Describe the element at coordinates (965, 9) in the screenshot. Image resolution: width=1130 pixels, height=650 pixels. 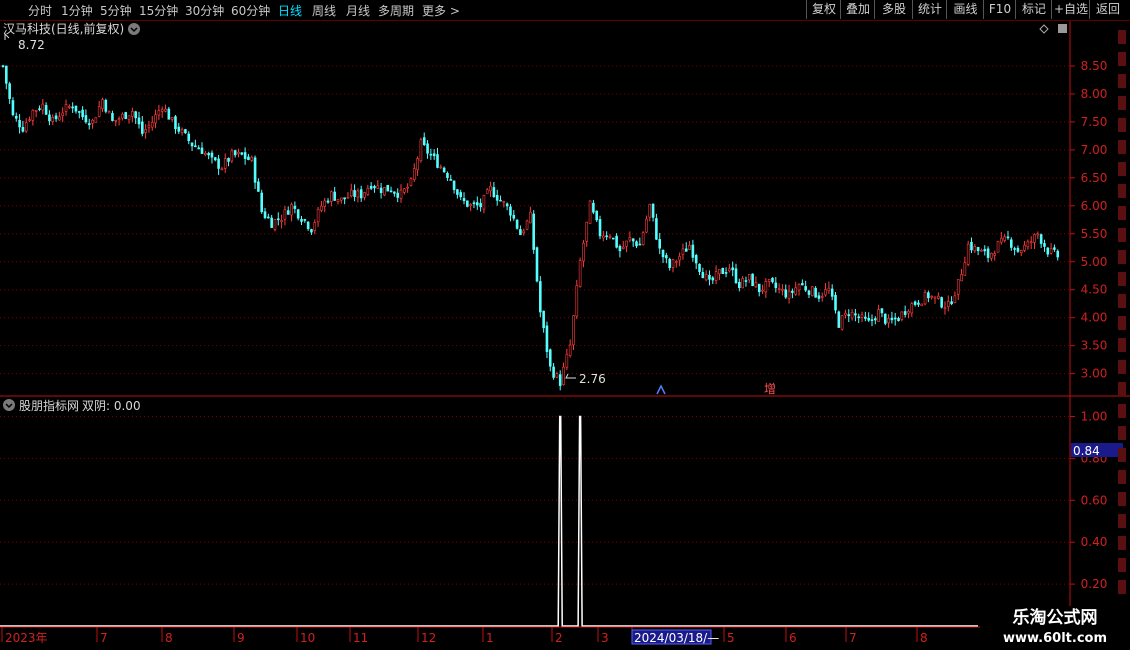
I see `toolbar-action-4: 画线` at that location.